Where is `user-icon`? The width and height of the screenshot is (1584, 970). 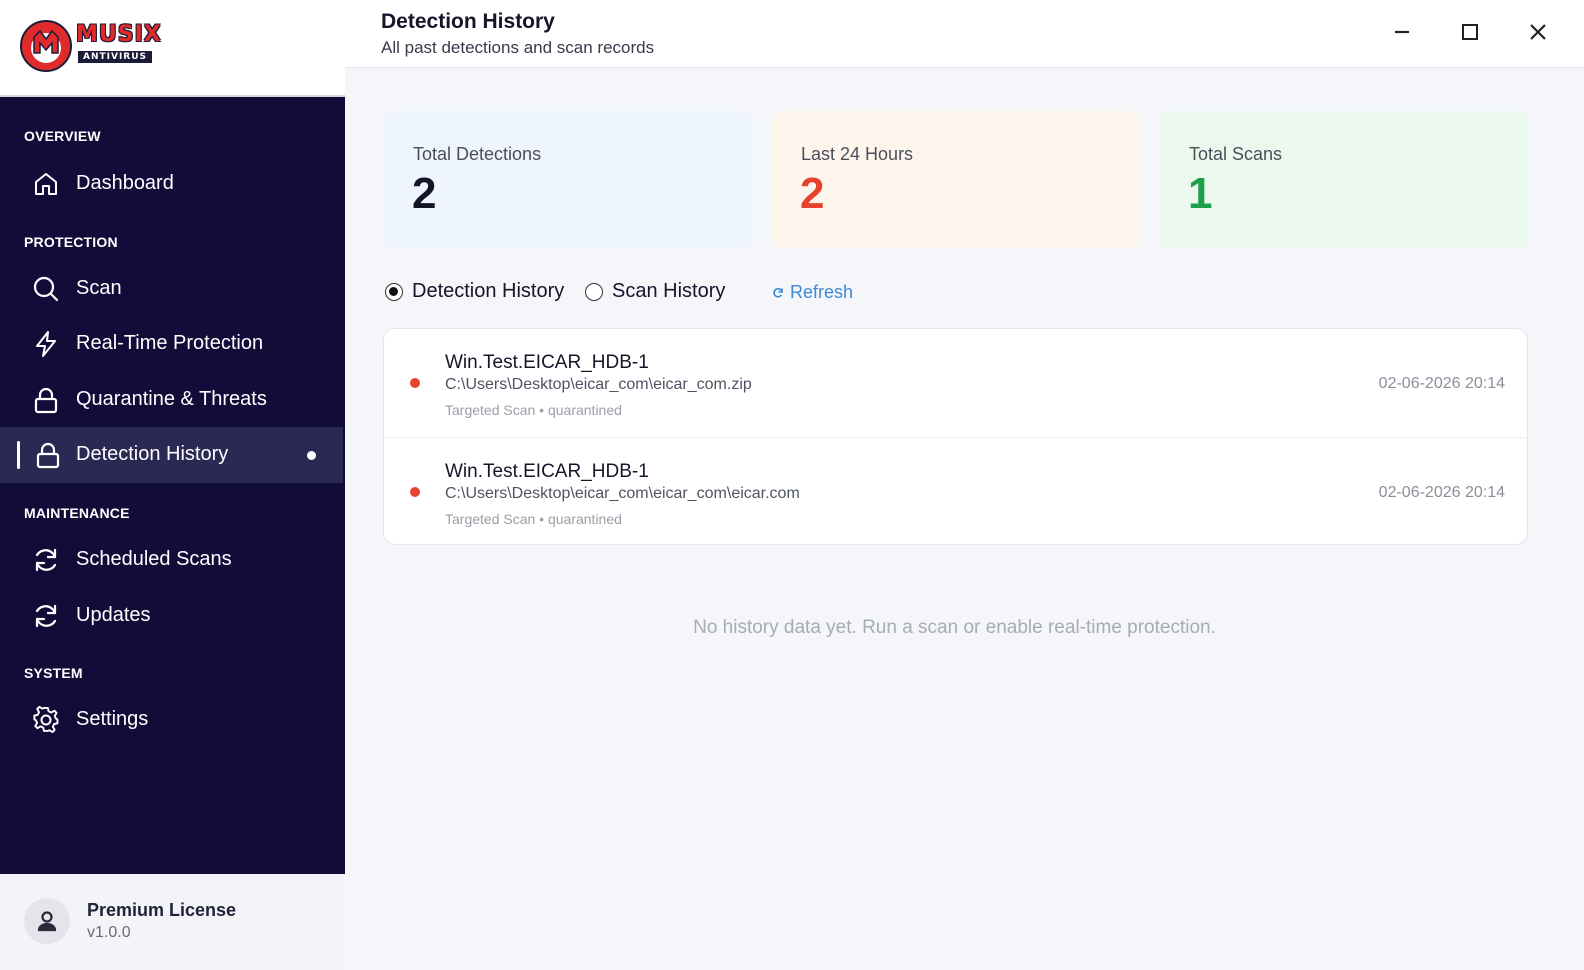 user-icon is located at coordinates (47, 921).